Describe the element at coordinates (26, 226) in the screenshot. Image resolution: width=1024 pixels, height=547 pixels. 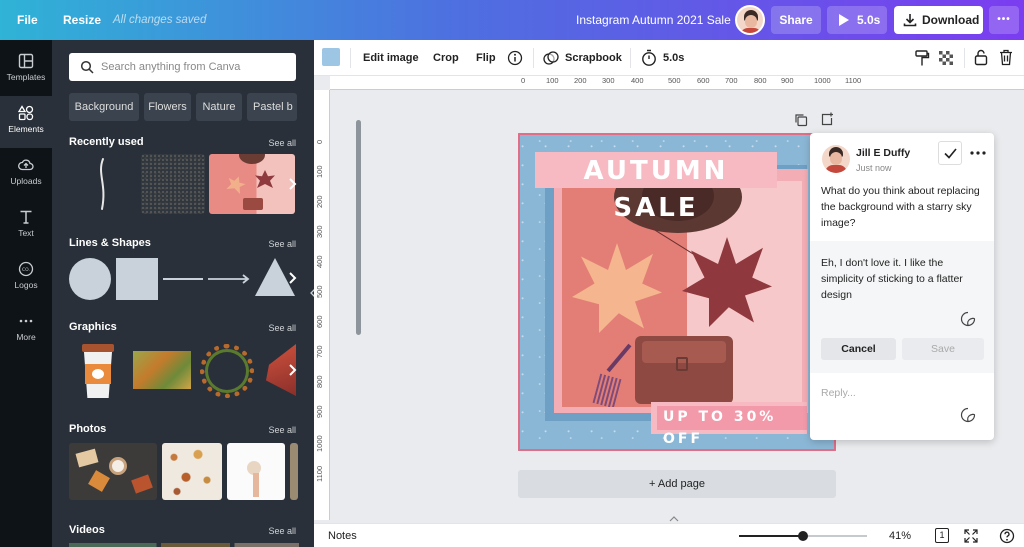
I see `rail-text: Text` at that location.